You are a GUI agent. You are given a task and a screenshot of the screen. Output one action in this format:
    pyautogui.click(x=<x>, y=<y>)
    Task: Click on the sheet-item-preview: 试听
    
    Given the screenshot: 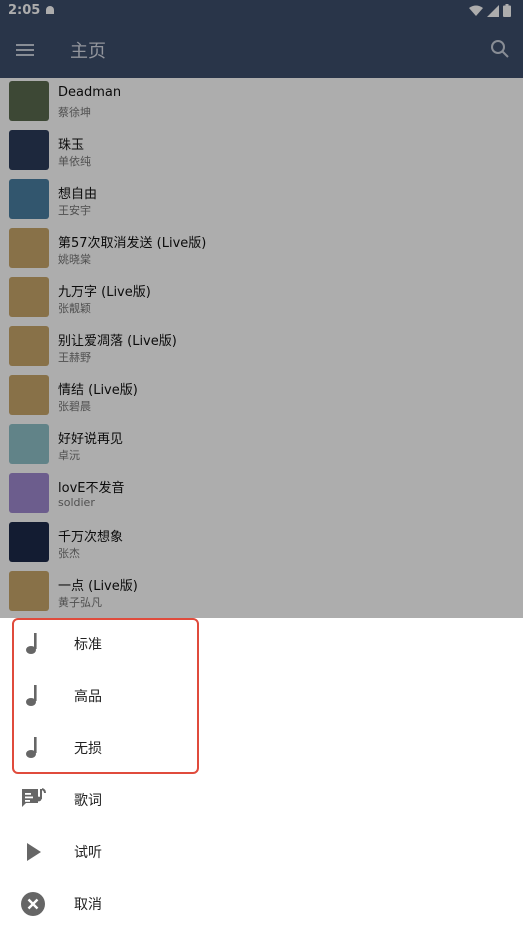 What is the action you would take?
    pyautogui.click(x=261, y=852)
    